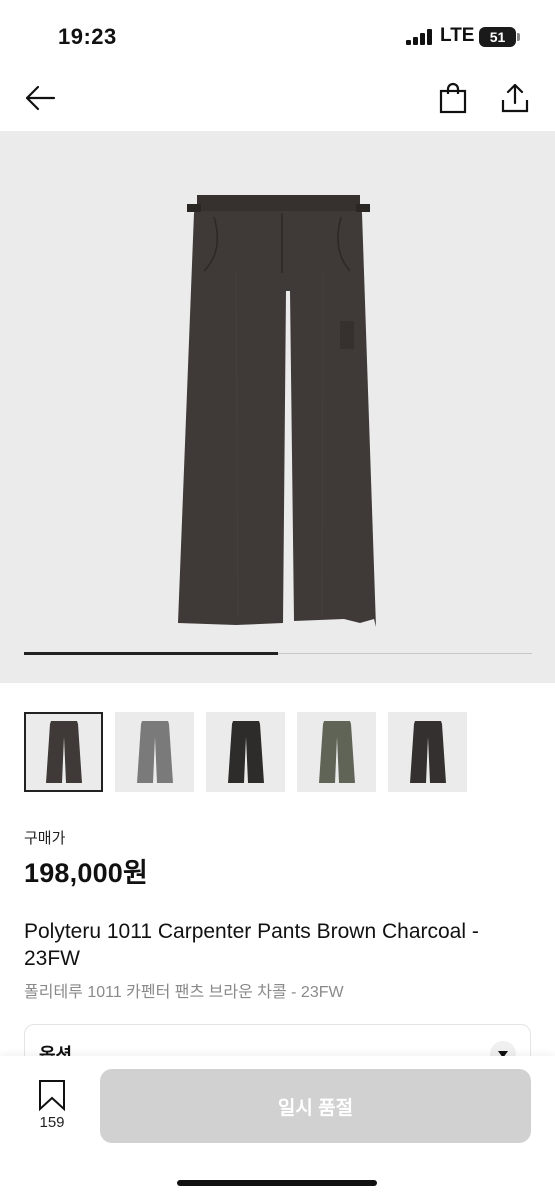  Describe the element at coordinates (151, 653) in the screenshot. I see `carousel-progress-fill` at that location.